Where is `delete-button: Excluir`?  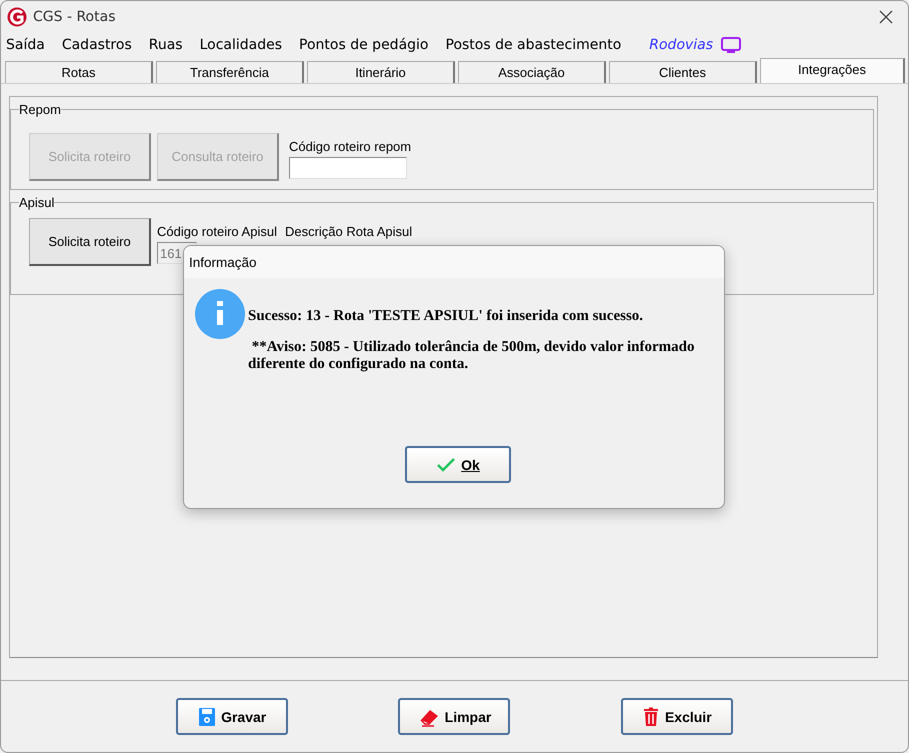
delete-button: Excluir is located at coordinates (676, 716).